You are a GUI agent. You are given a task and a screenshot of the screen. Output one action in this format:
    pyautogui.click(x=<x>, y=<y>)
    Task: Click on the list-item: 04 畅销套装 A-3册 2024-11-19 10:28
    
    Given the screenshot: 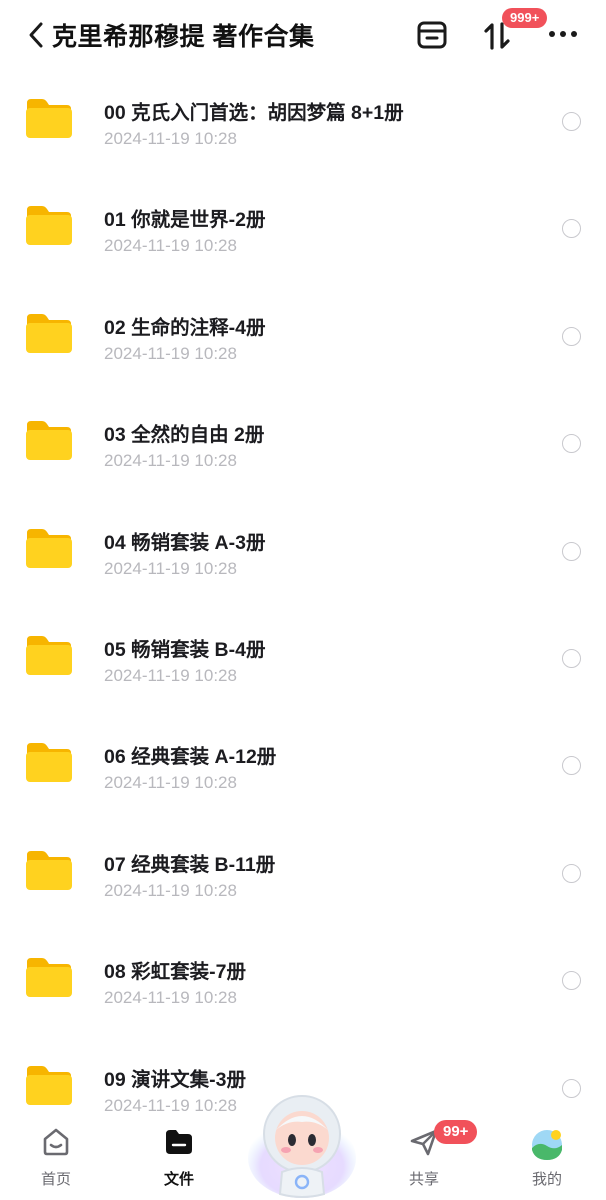 What is the action you would take?
    pyautogui.click(x=303, y=549)
    